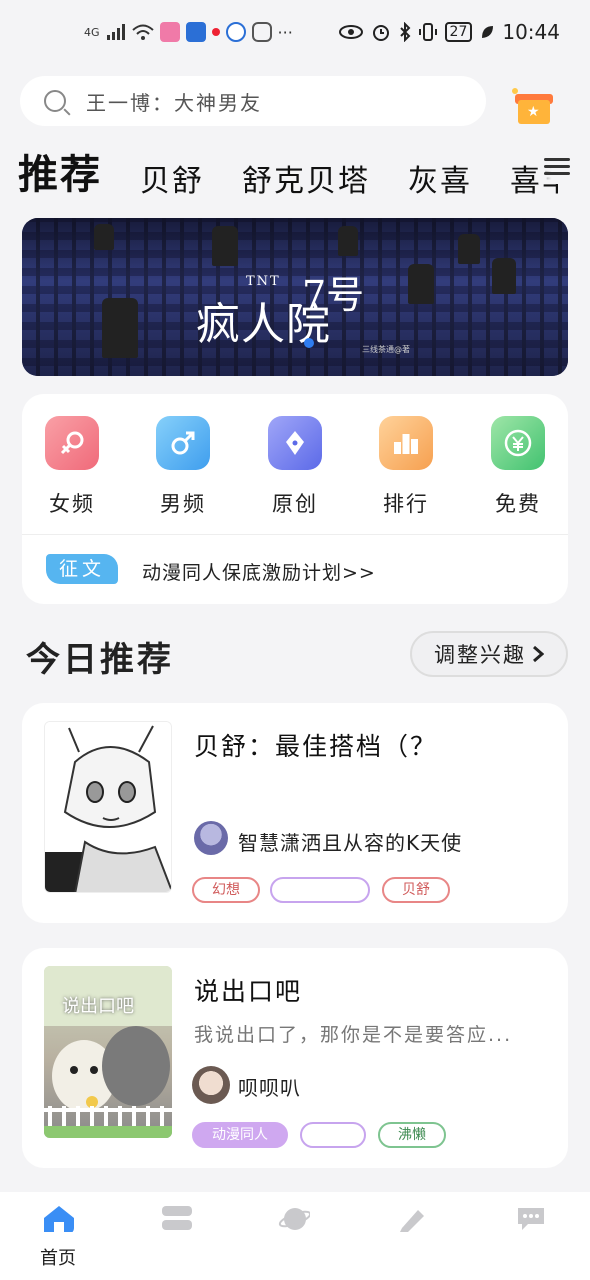 This screenshot has height=1280, width=590. What do you see at coordinates (174, 102) in the screenshot?
I see `search-placeholder: 王一博：大神男友` at bounding box center [174, 102].